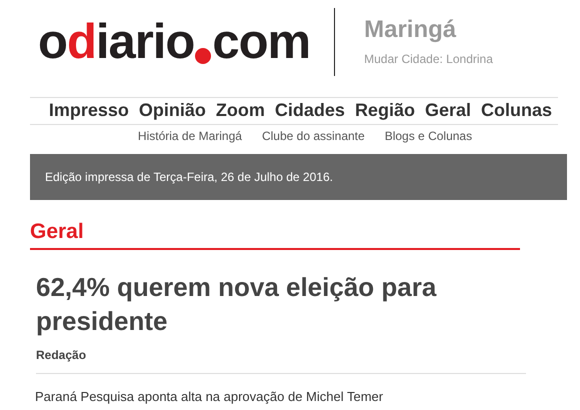  What do you see at coordinates (57, 232) in the screenshot?
I see `section-title: Geral` at bounding box center [57, 232].